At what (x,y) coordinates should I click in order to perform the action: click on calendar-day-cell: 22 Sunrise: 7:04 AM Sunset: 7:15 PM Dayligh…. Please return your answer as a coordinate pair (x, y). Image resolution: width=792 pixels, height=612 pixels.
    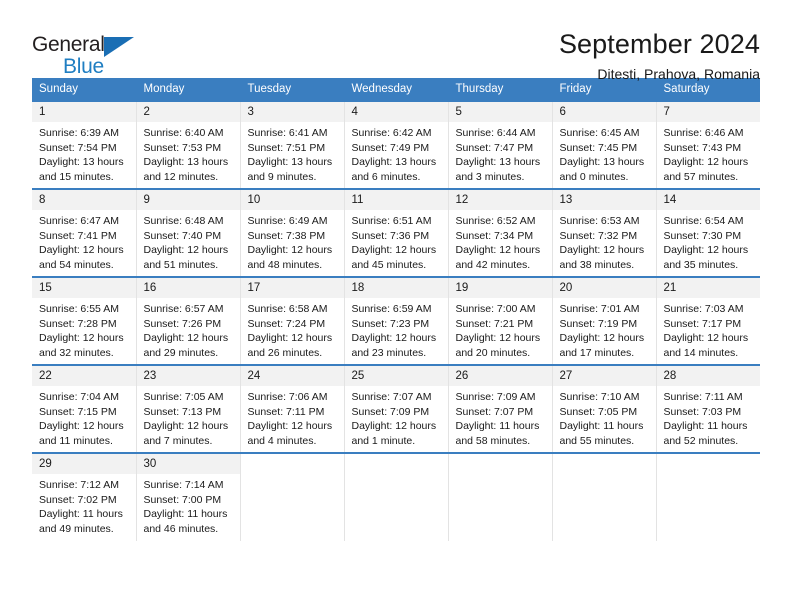
    Looking at the image, I should click on (84, 408).